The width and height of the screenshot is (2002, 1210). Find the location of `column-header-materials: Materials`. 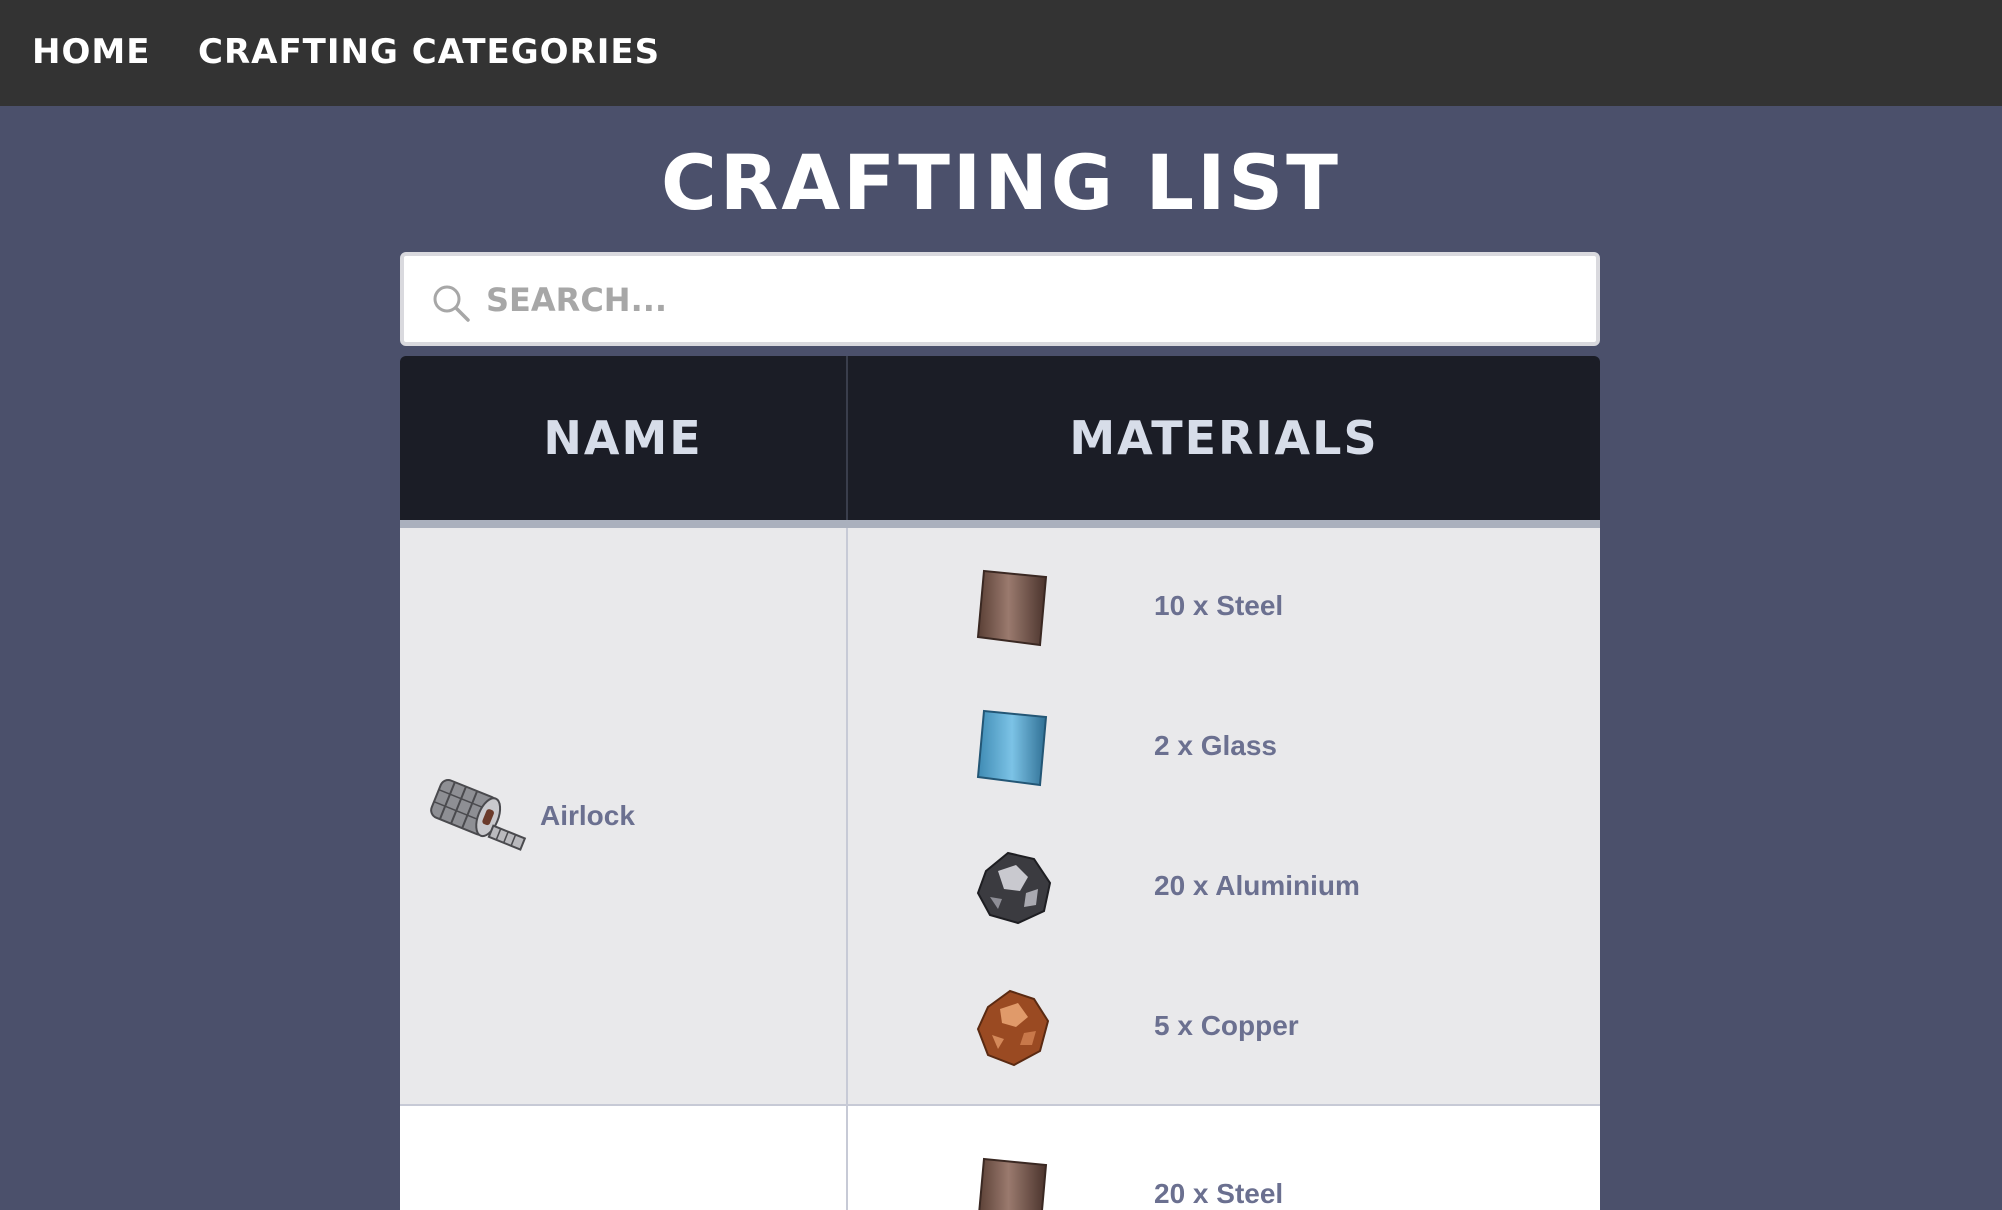

column-header-materials: Materials is located at coordinates (1223, 442).